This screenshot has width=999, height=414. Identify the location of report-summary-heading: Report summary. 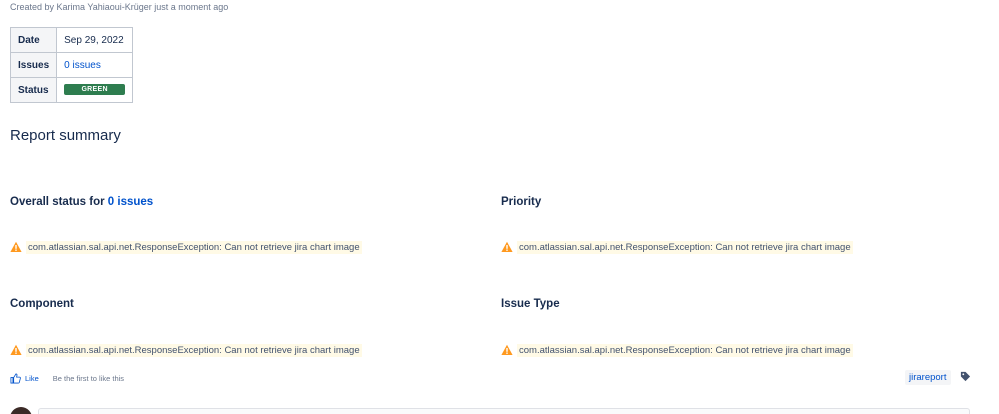
(65, 135).